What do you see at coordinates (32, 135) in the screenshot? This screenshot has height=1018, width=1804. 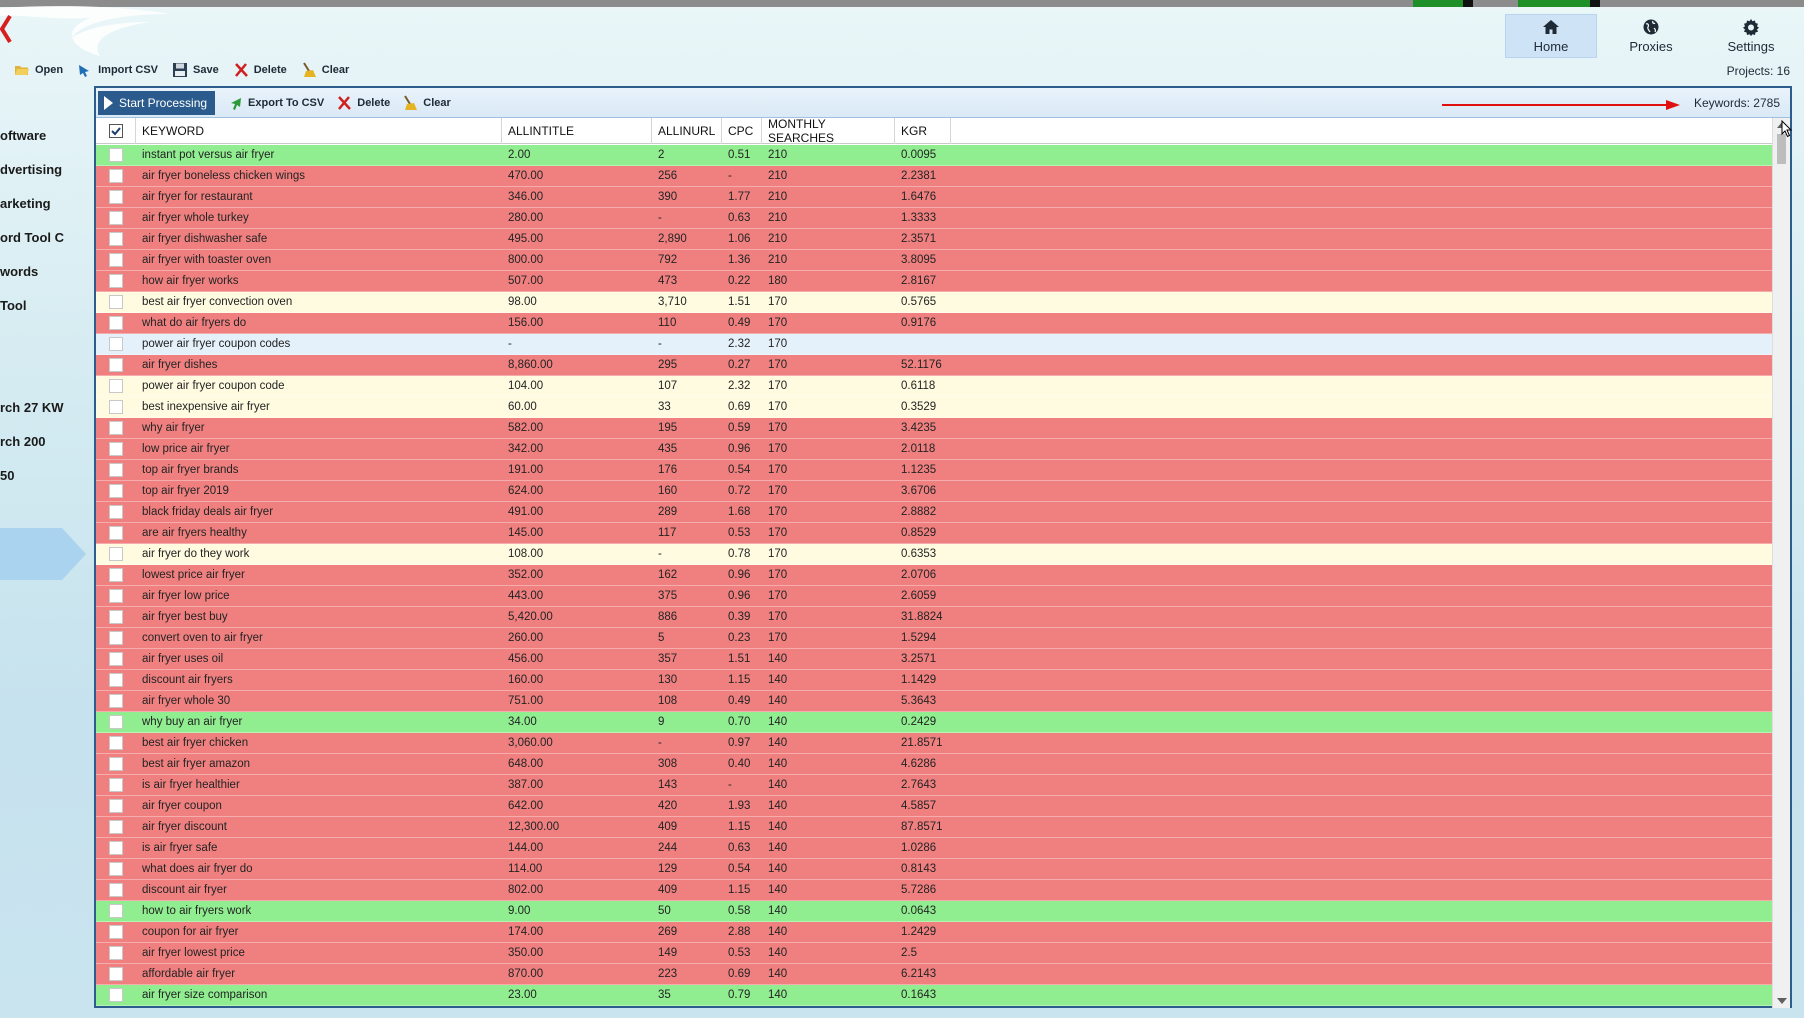 I see `sidebar-item: oftware` at bounding box center [32, 135].